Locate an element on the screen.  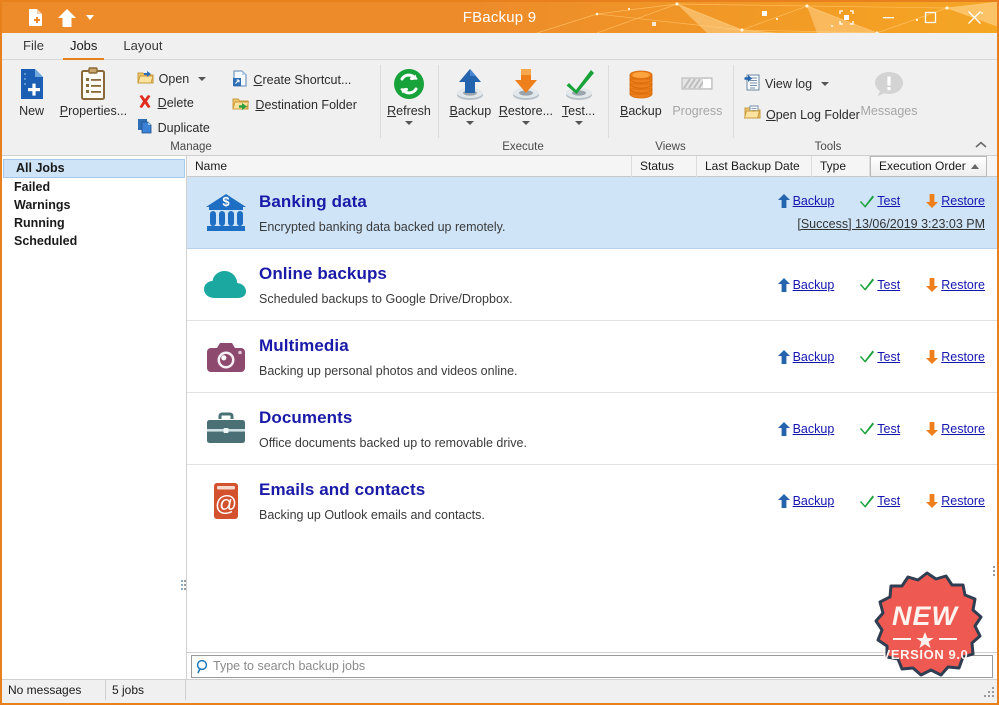
sidebar-item-running: Running is located at coordinates (94, 223).